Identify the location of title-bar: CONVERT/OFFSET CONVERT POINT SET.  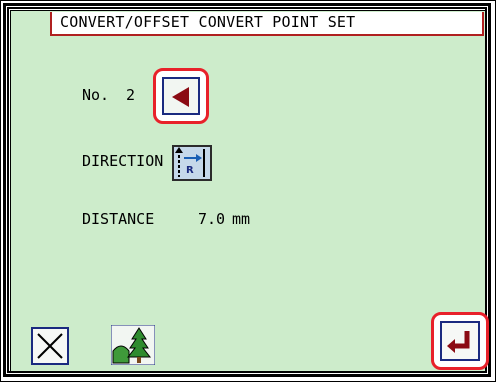
(267, 24).